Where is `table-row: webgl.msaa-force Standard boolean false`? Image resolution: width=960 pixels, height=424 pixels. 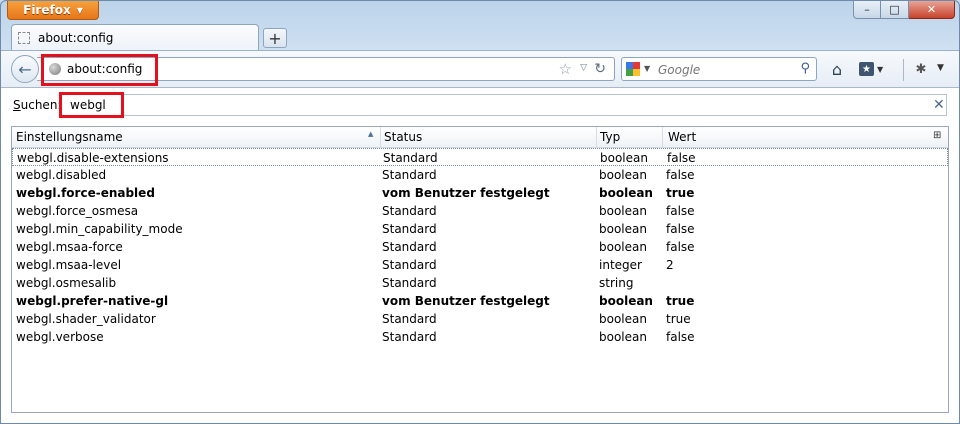
table-row: webgl.msaa-force Standard boolean false is located at coordinates (480, 247).